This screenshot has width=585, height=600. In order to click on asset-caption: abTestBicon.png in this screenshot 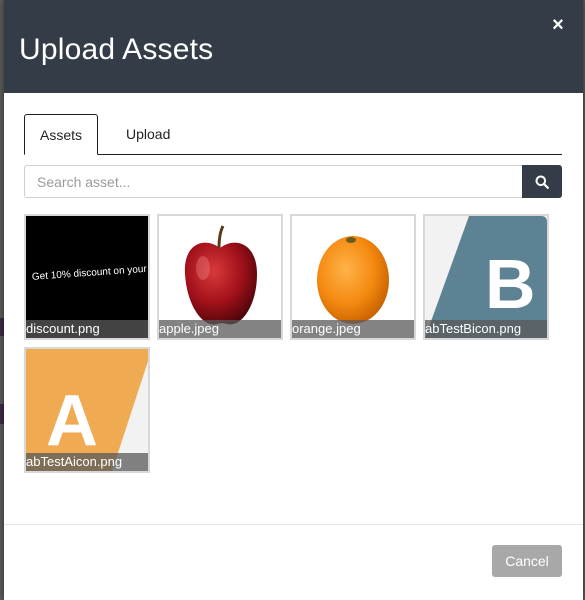, I will do `click(486, 329)`.